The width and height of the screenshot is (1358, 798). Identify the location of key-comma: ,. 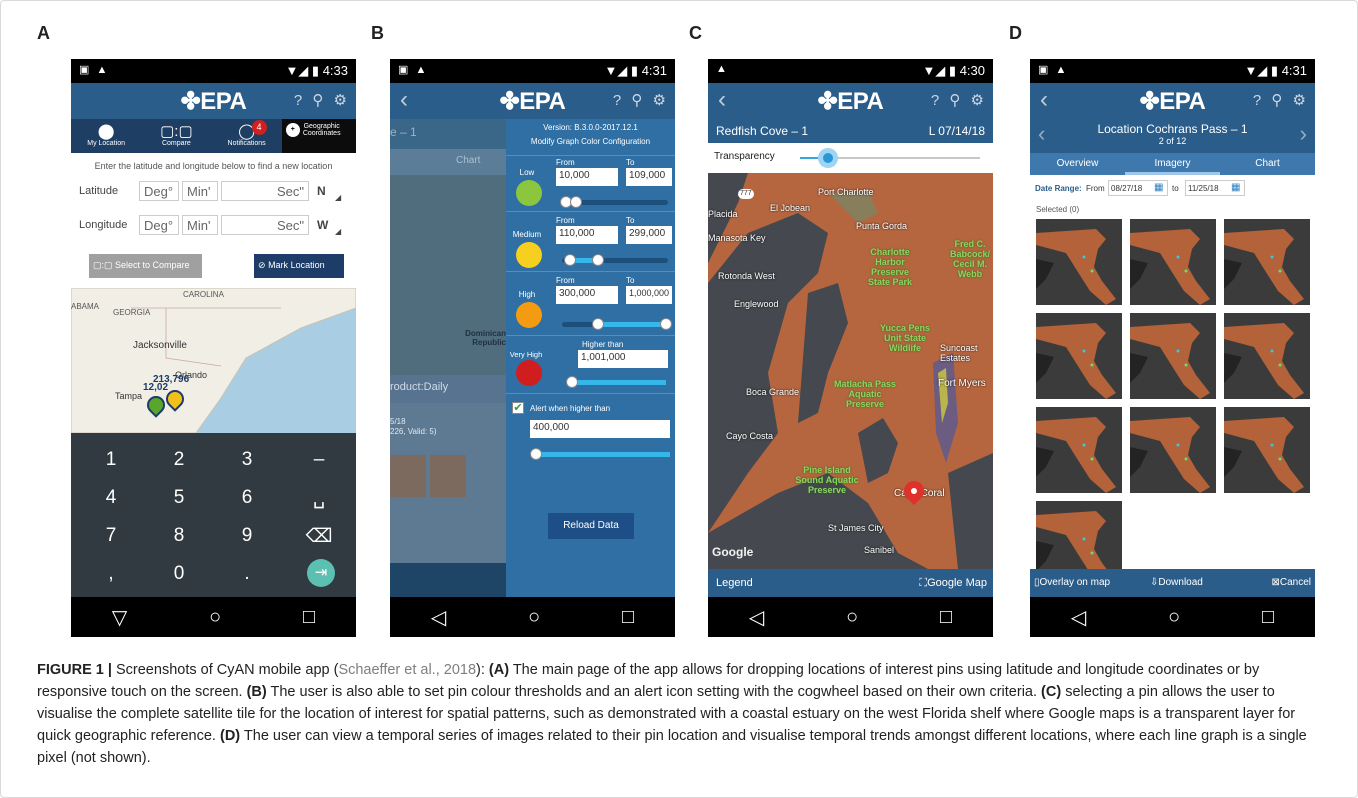
(111, 574).